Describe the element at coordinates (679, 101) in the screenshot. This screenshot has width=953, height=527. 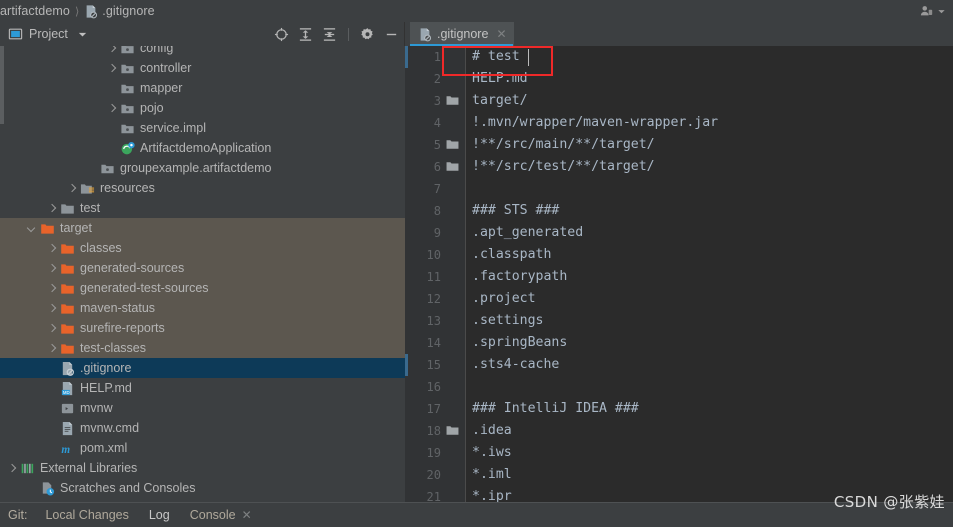
I see `editor-line: 3 target/` at that location.